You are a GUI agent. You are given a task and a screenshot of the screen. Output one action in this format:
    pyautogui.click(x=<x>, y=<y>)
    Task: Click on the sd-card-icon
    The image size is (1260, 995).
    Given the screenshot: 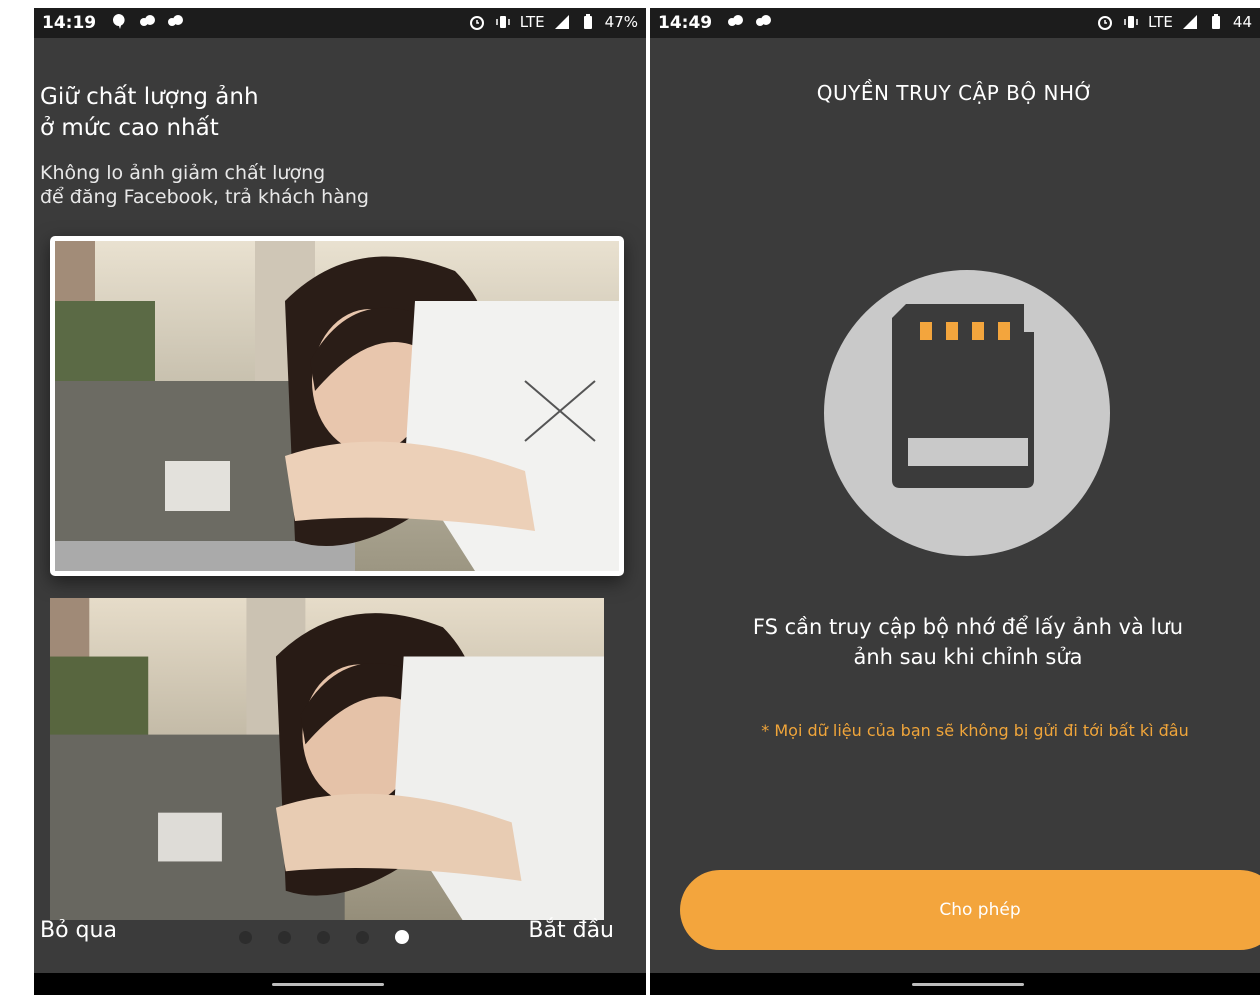 What is the action you would take?
    pyautogui.click(x=967, y=413)
    